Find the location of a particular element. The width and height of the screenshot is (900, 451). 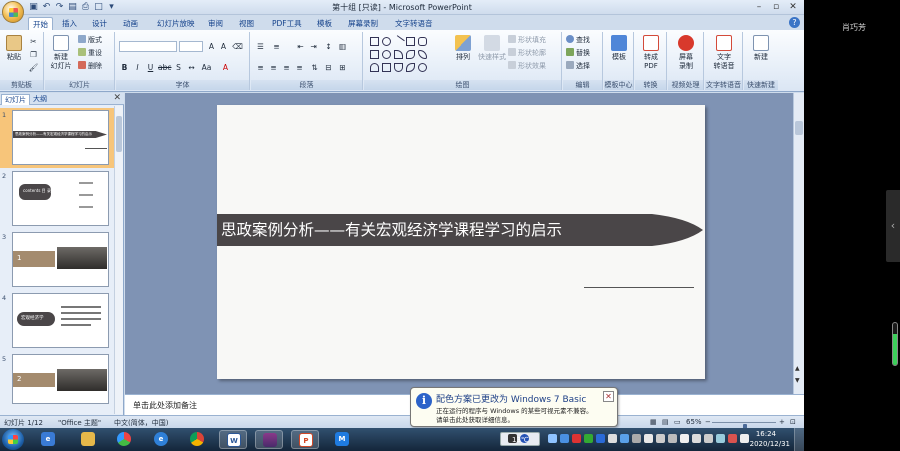

change-case-icon: Aa is located at coordinates (206, 67).